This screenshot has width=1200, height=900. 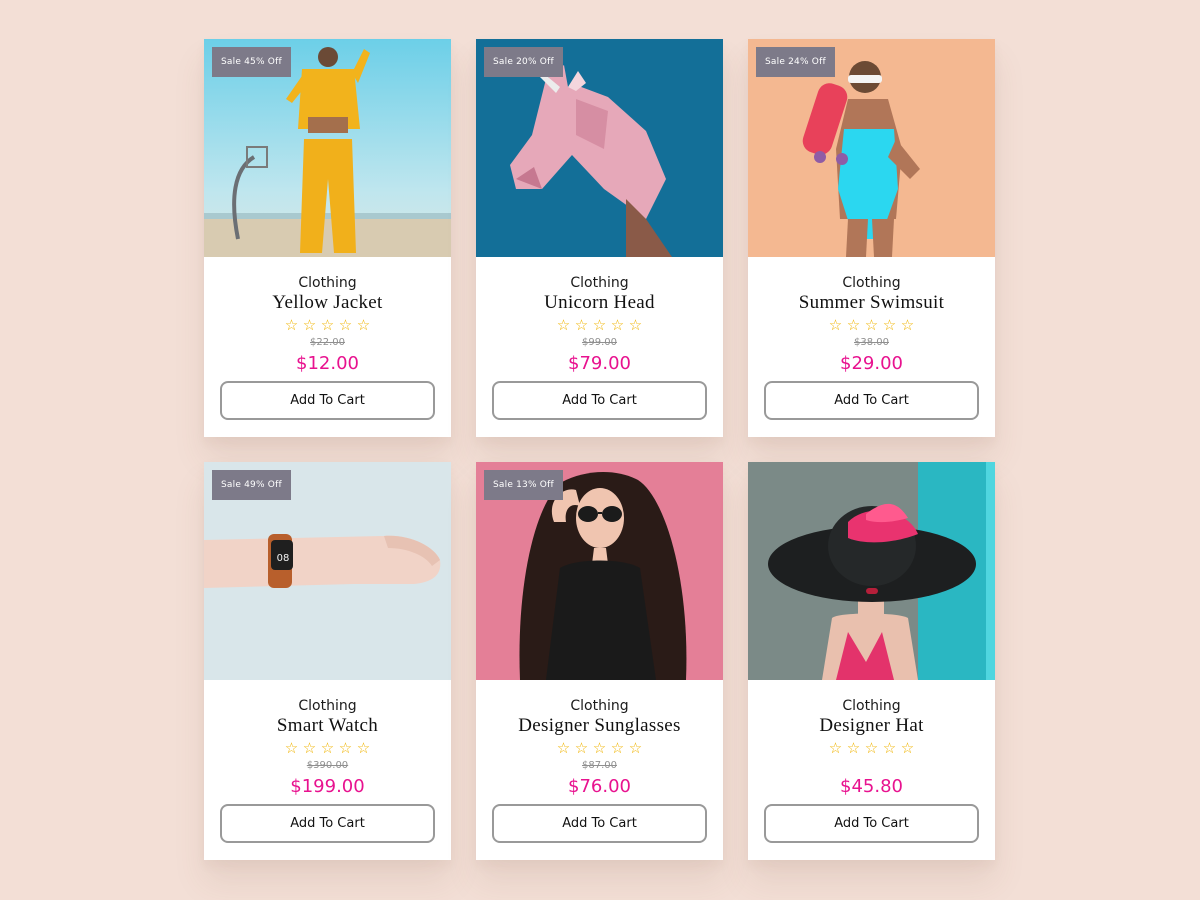 I want to click on watch-display-text: 08, so click(x=283, y=558).